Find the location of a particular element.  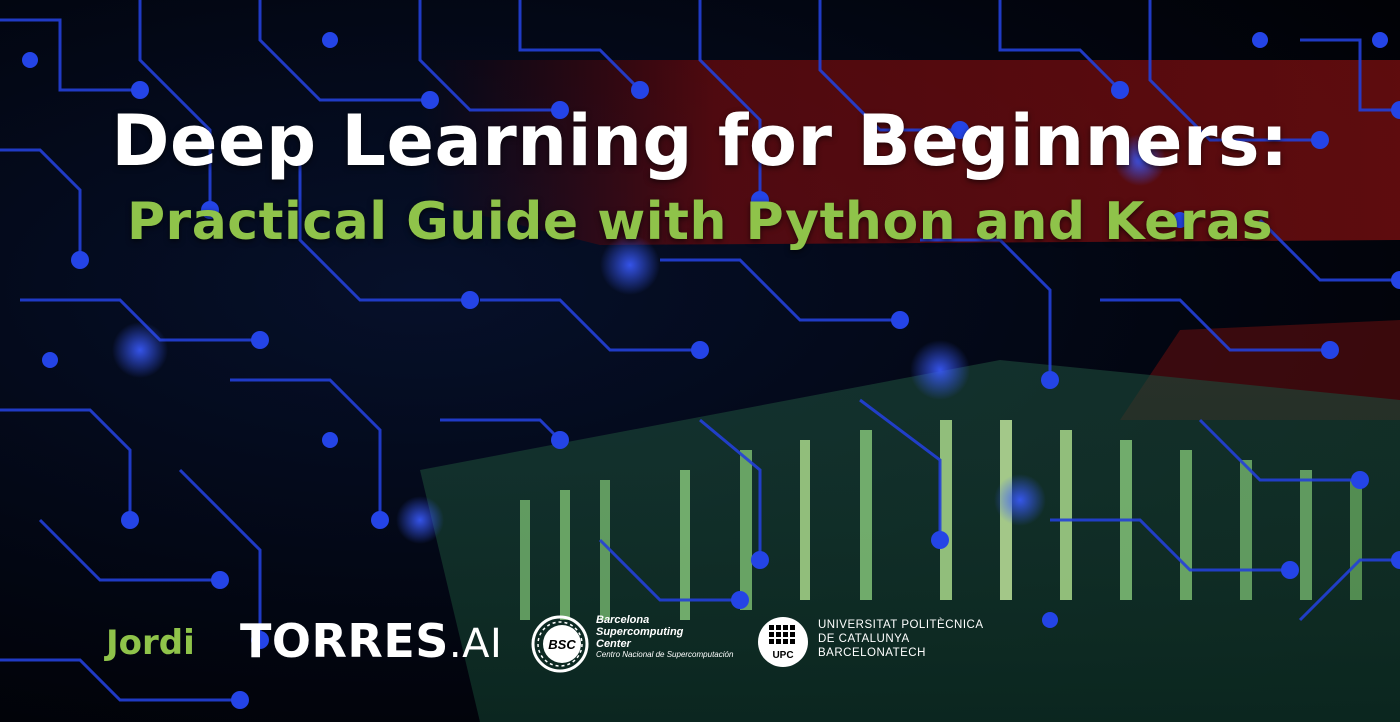

page-title: Deep Learning for Beginners: is located at coordinates (700, 141).